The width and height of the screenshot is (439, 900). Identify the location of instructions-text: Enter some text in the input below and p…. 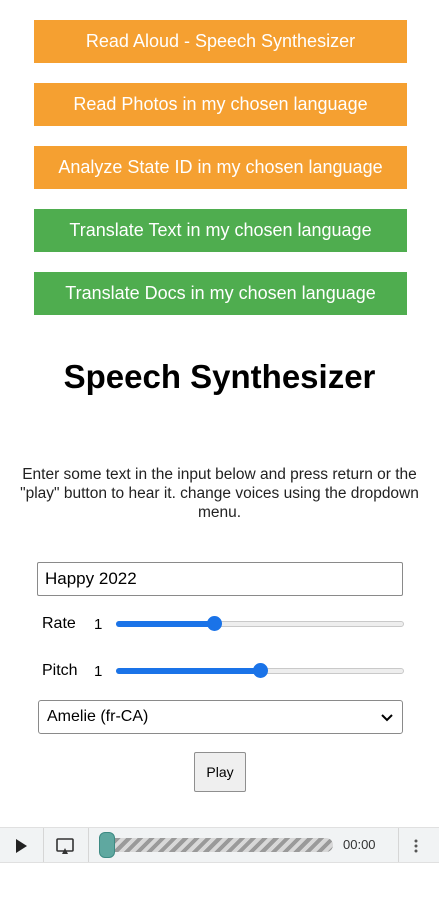
(219, 493).